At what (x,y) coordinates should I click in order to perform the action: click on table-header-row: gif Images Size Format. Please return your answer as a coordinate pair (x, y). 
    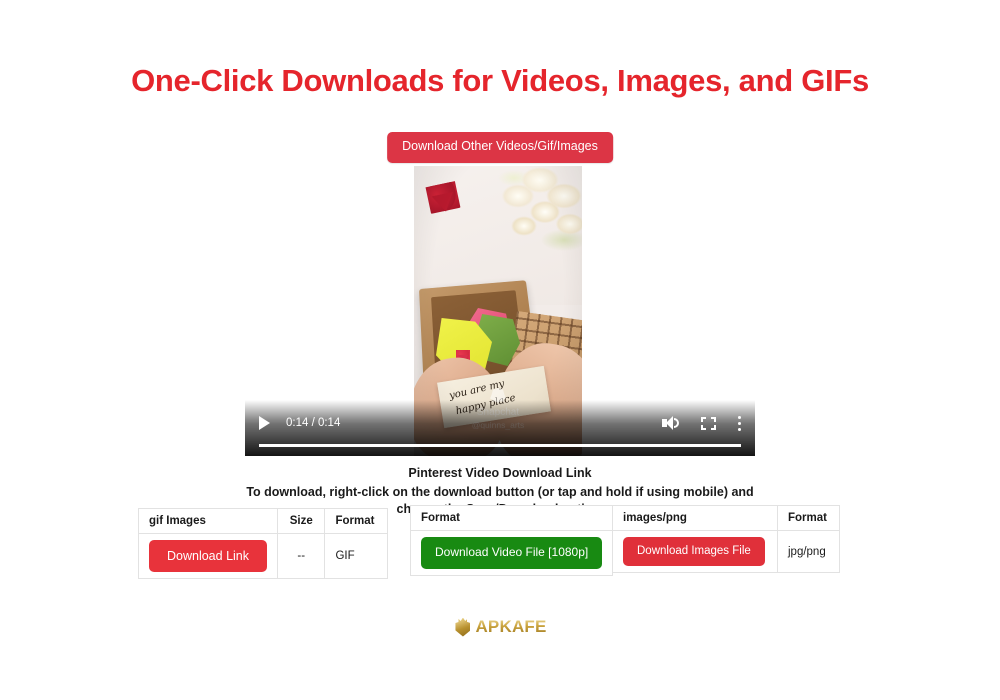
    Looking at the image, I should click on (263, 521).